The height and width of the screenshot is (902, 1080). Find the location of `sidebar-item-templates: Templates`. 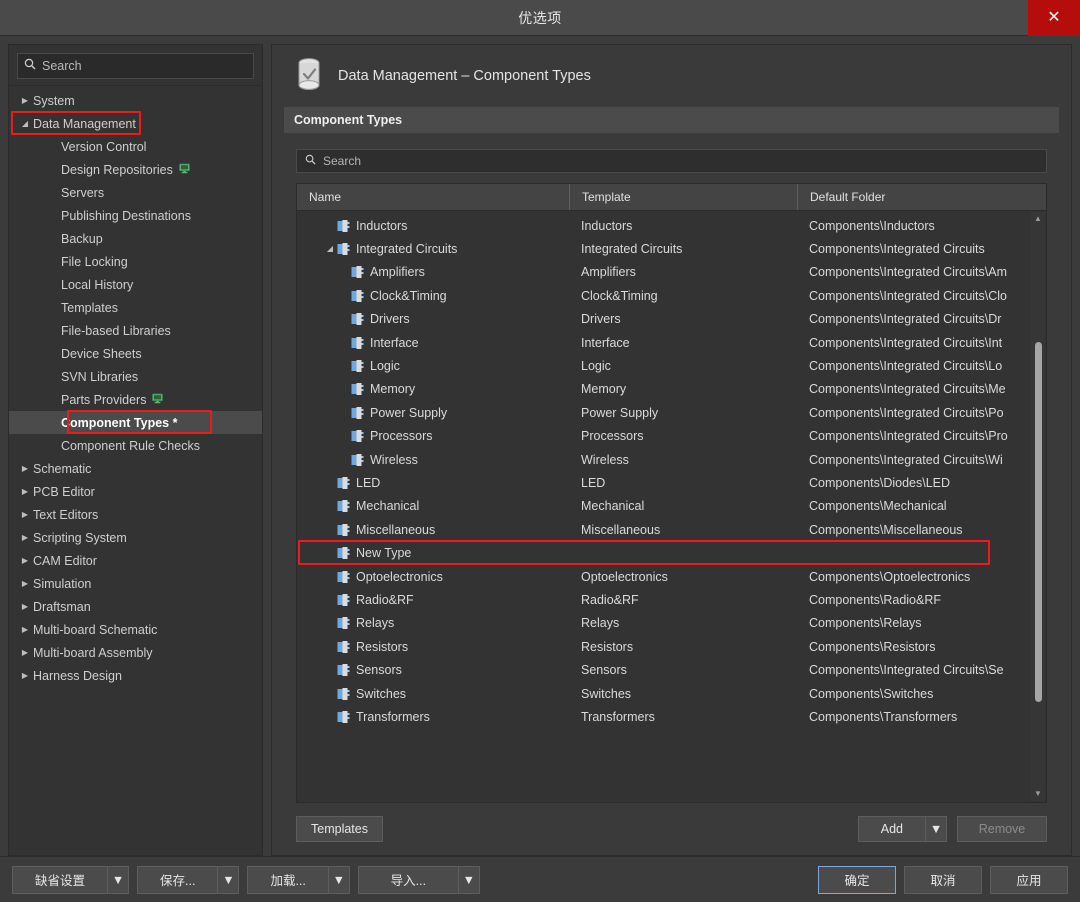

sidebar-item-templates: Templates is located at coordinates (135, 307).